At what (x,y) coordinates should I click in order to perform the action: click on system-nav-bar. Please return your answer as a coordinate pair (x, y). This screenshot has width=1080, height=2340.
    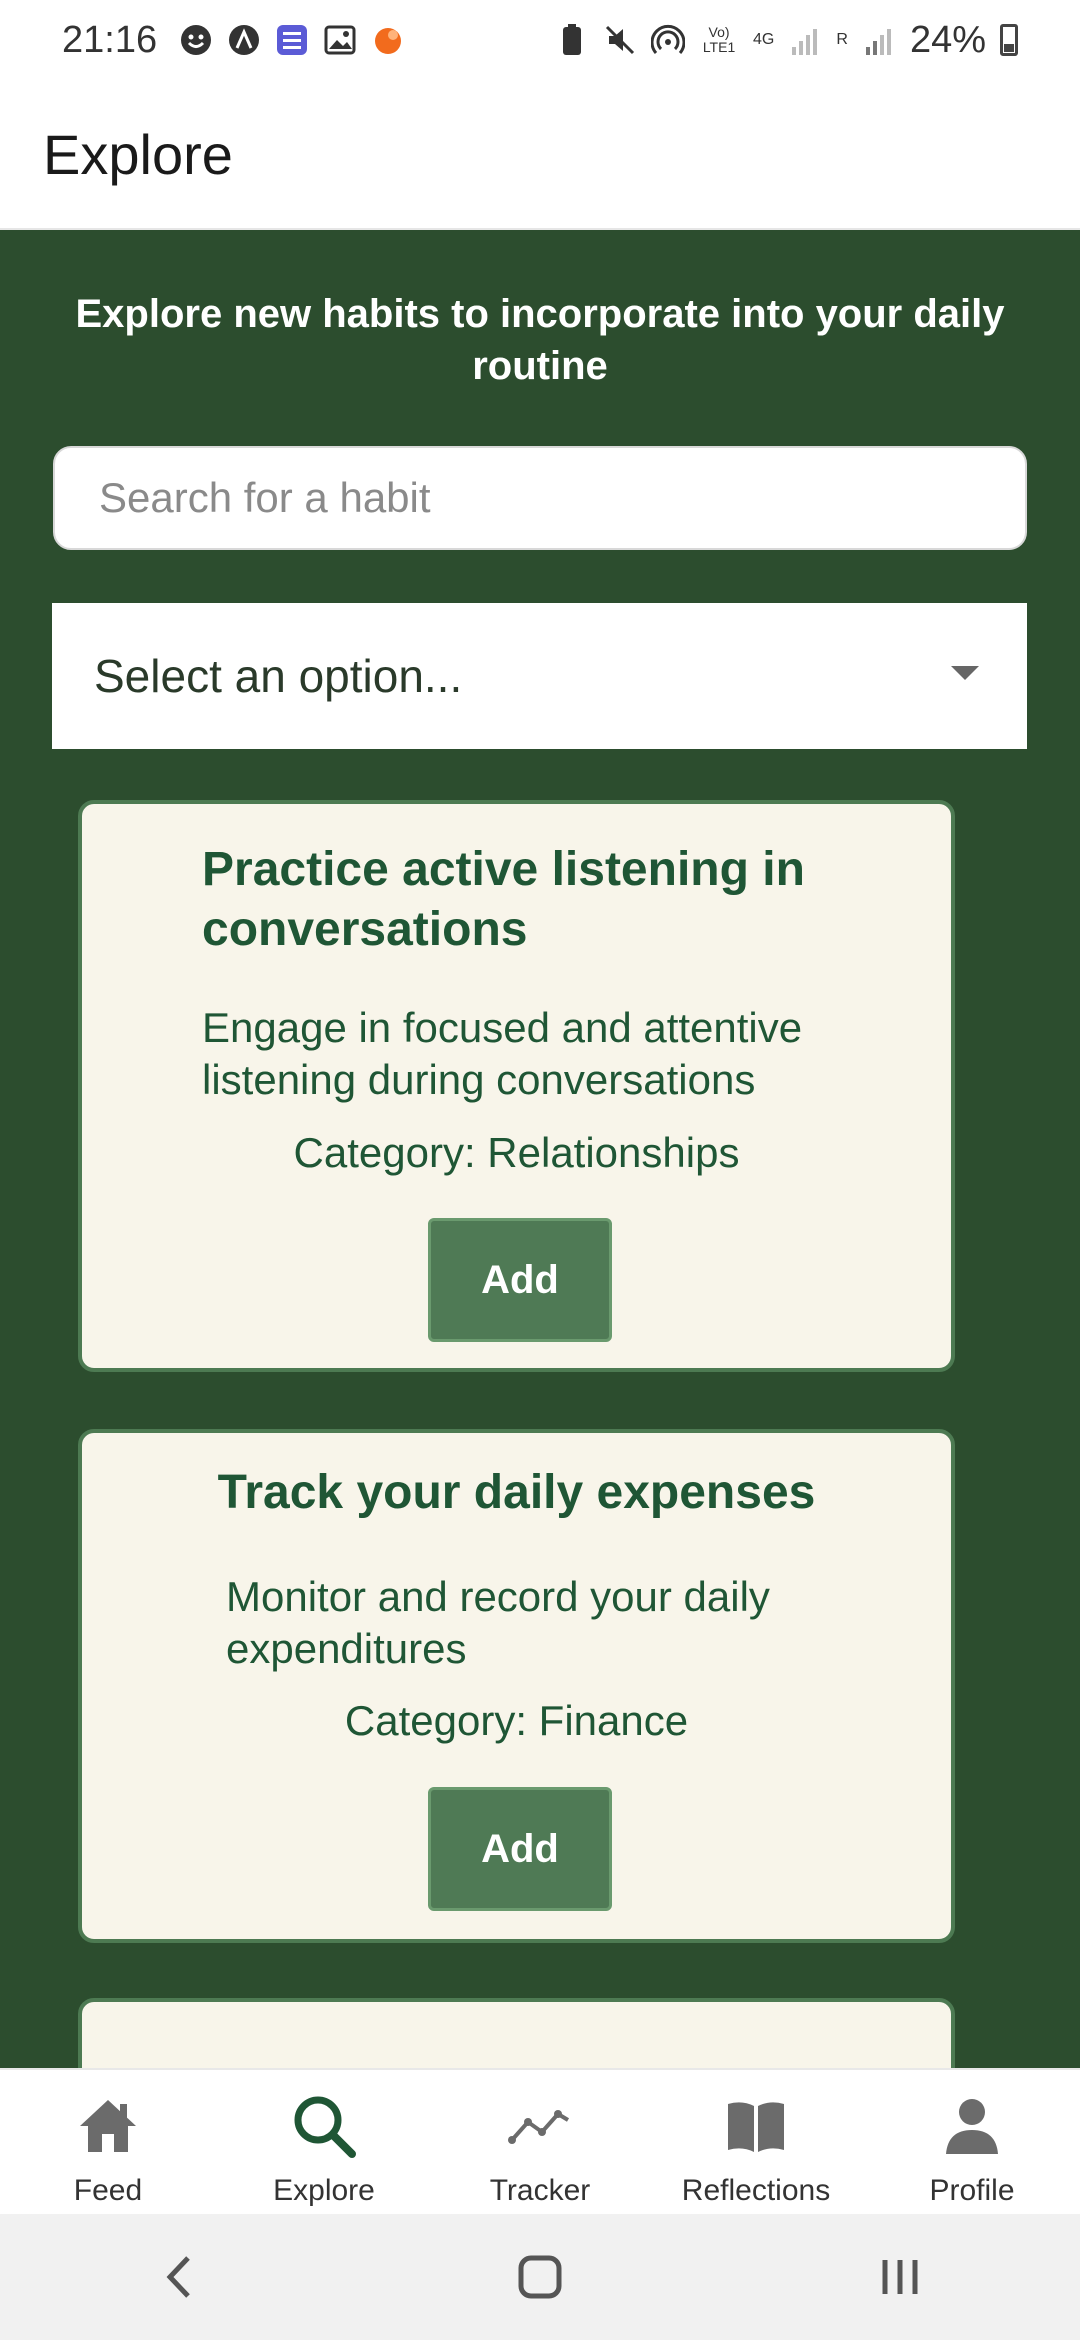
    Looking at the image, I should click on (540, 2277).